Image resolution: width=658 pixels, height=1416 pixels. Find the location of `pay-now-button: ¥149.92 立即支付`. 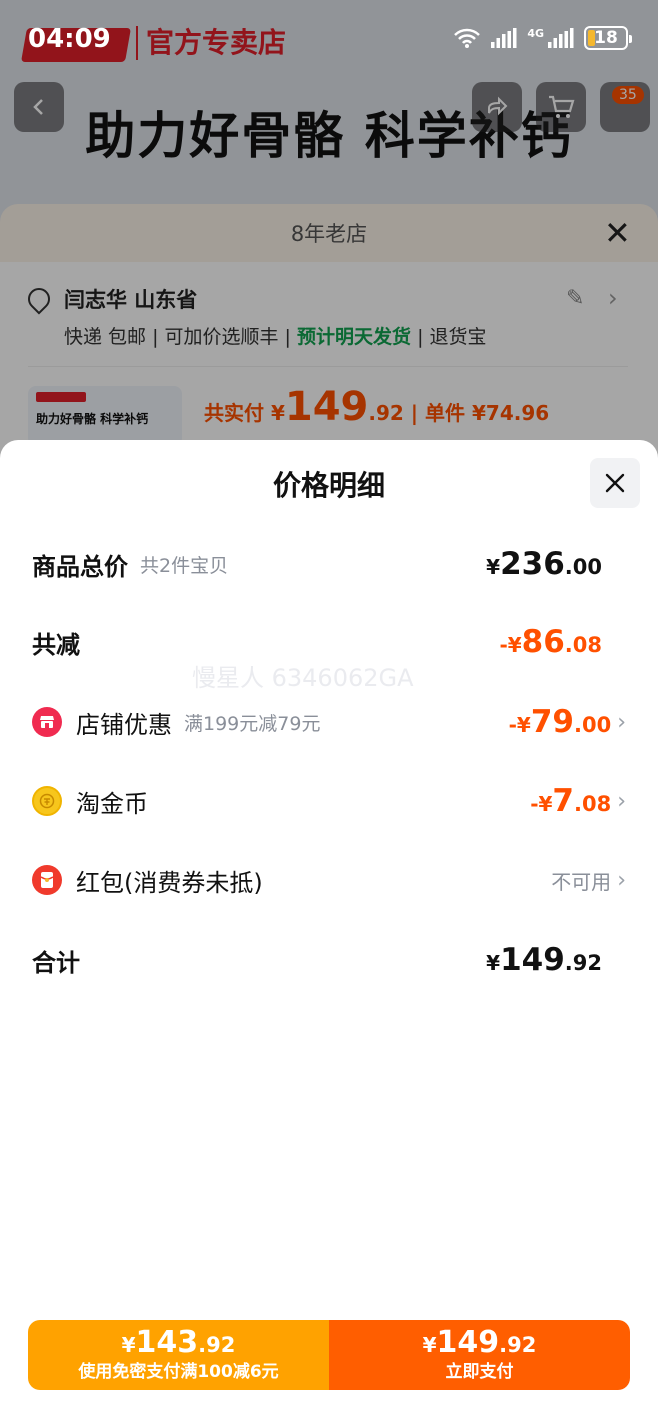

pay-now-button: ¥149.92 立即支付 is located at coordinates (479, 1355).